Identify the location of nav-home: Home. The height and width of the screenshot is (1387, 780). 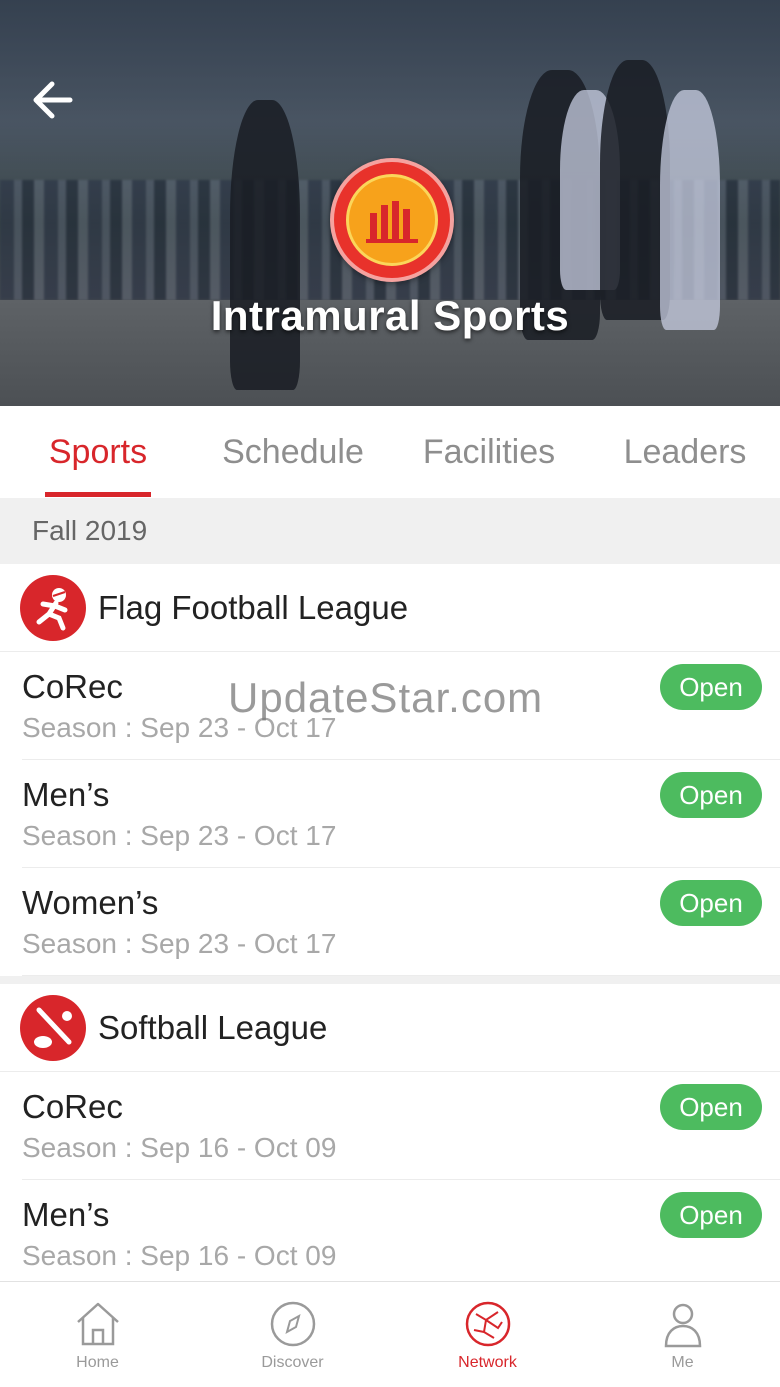
(97, 1334).